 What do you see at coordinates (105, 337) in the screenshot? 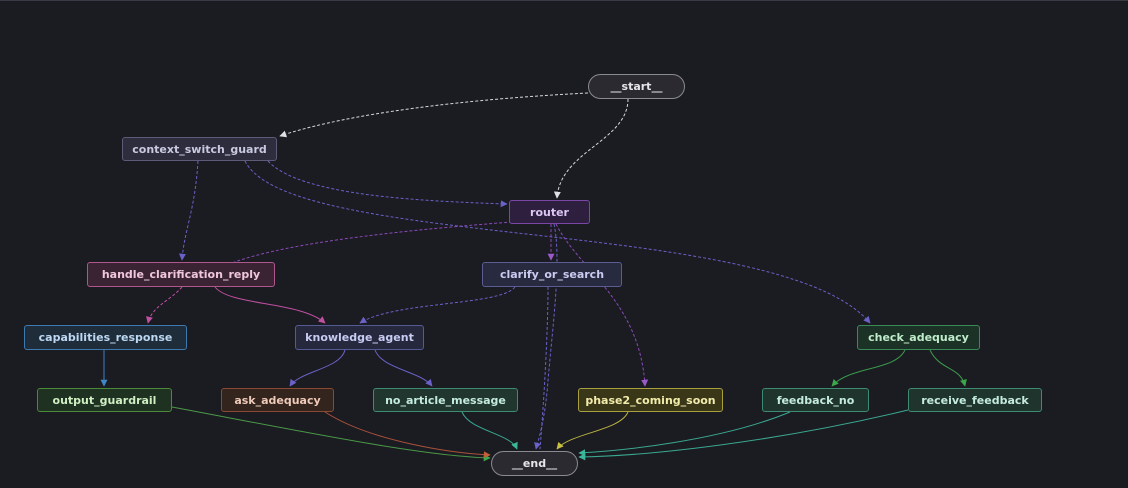
I see `node-capabilities-response: capabilities_response` at bounding box center [105, 337].